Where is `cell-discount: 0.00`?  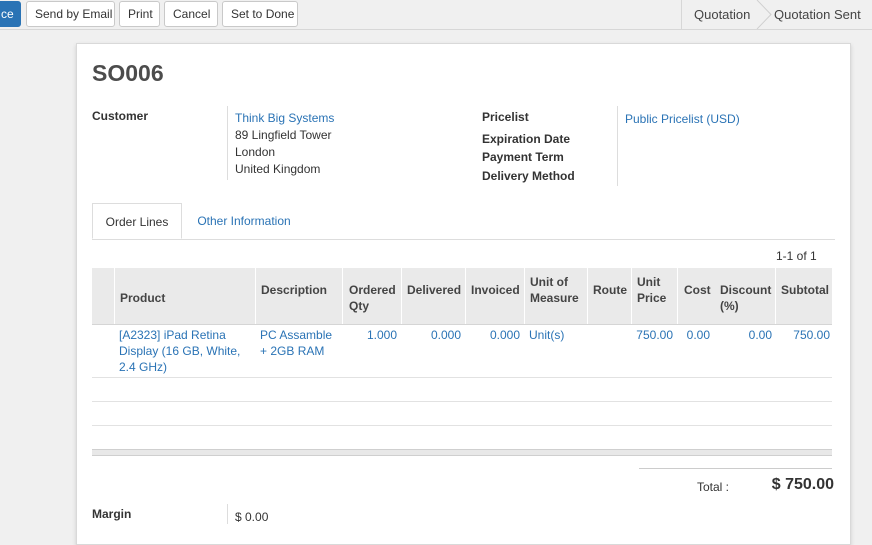
cell-discount: 0.00 is located at coordinates (760, 335).